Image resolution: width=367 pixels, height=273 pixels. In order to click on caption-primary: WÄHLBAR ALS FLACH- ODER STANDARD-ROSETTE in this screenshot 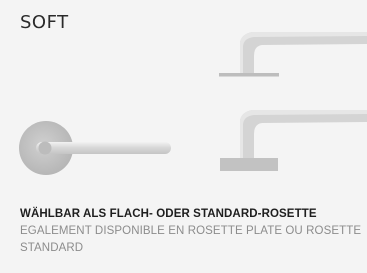, I will do `click(168, 214)`.